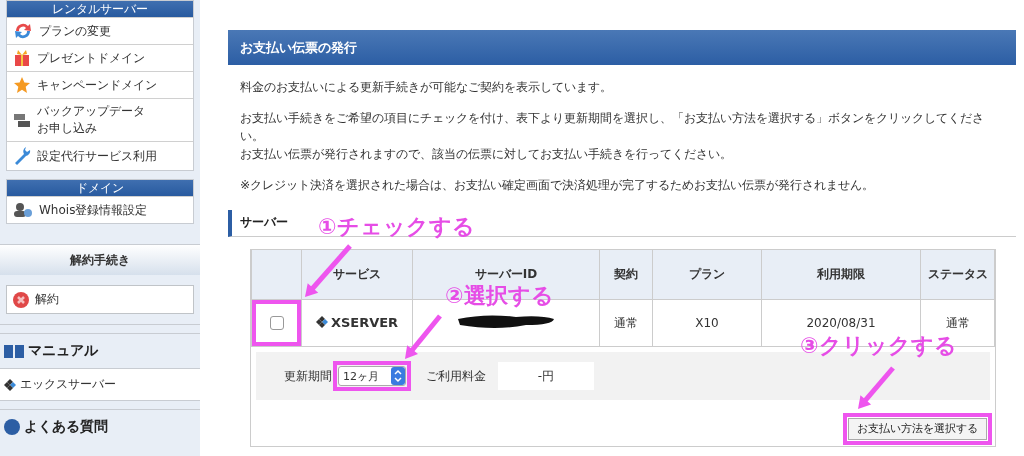 The width and height of the screenshot is (1024, 456). Describe the element at coordinates (396, 227) in the screenshot. I see `annotation-text: ①チェックする` at that location.